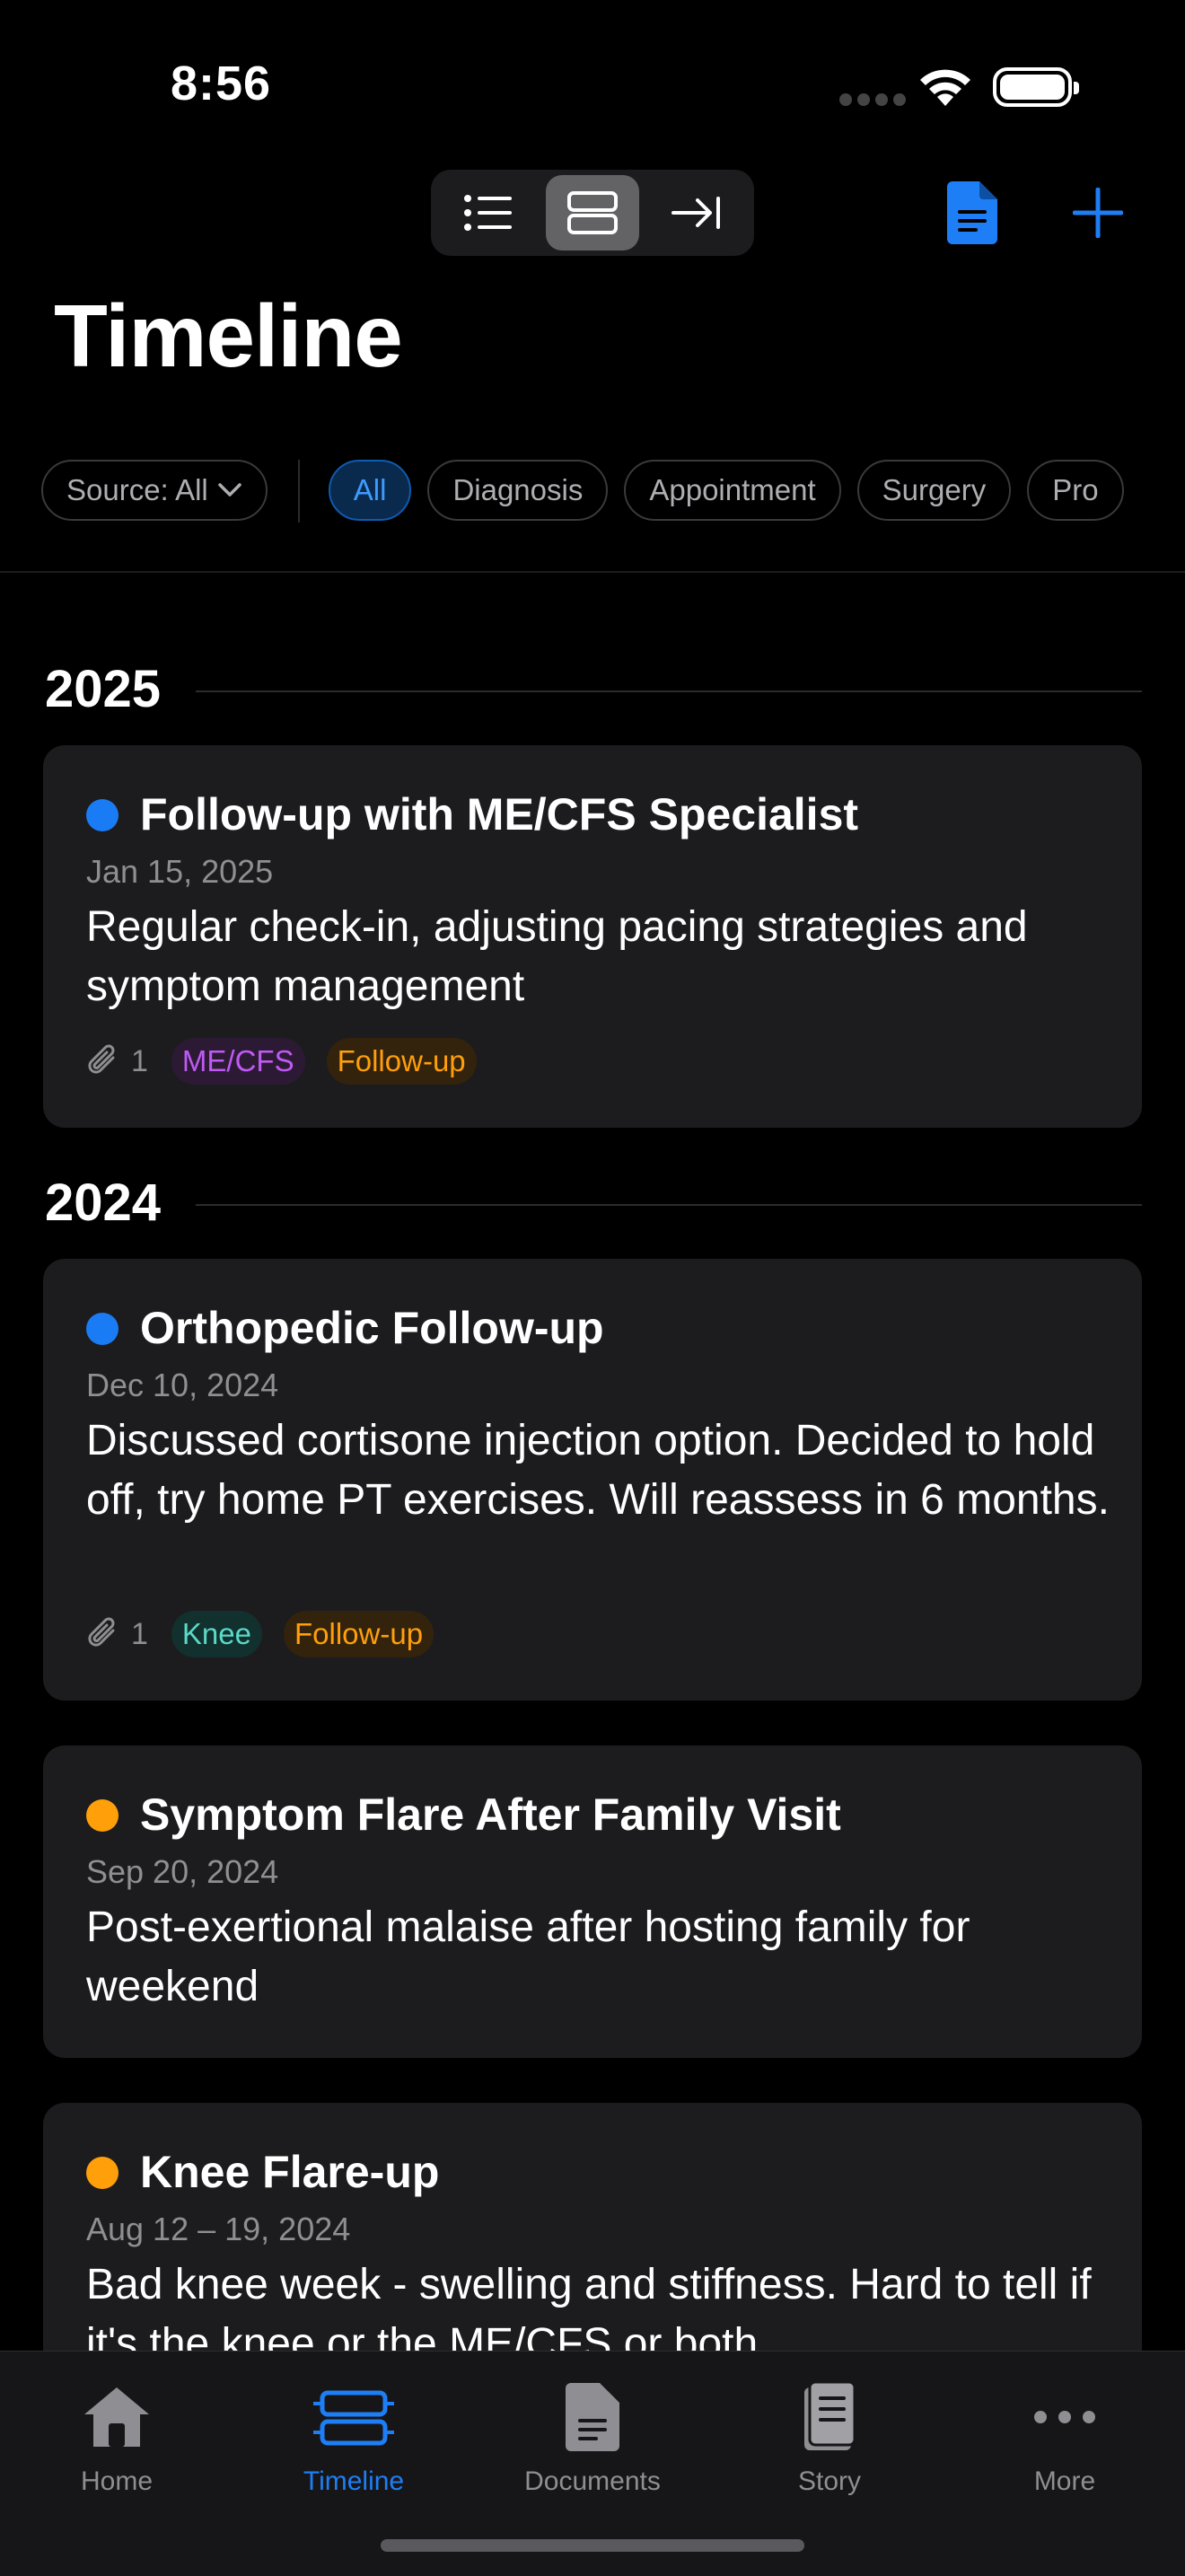 Image resolution: width=1185 pixels, height=2576 pixels. What do you see at coordinates (354, 2481) in the screenshot?
I see `tab-label: Timeline` at bounding box center [354, 2481].